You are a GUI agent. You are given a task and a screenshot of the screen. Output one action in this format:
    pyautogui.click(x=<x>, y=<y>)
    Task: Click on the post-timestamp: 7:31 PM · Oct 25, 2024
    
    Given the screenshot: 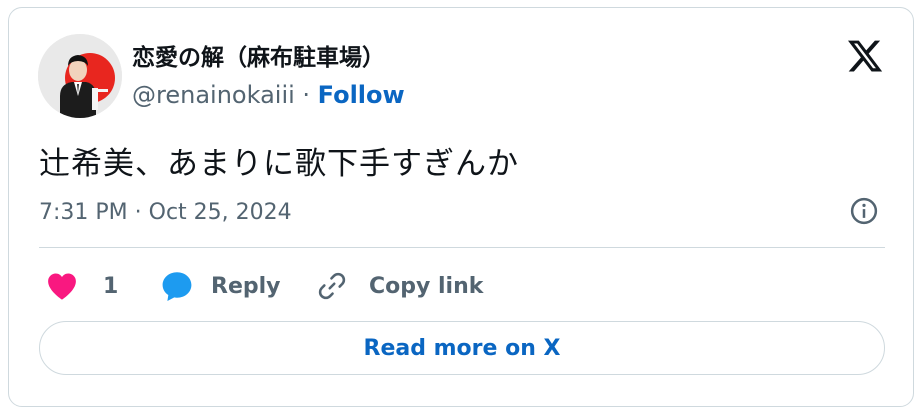 What is the action you would take?
    pyautogui.click(x=165, y=212)
    